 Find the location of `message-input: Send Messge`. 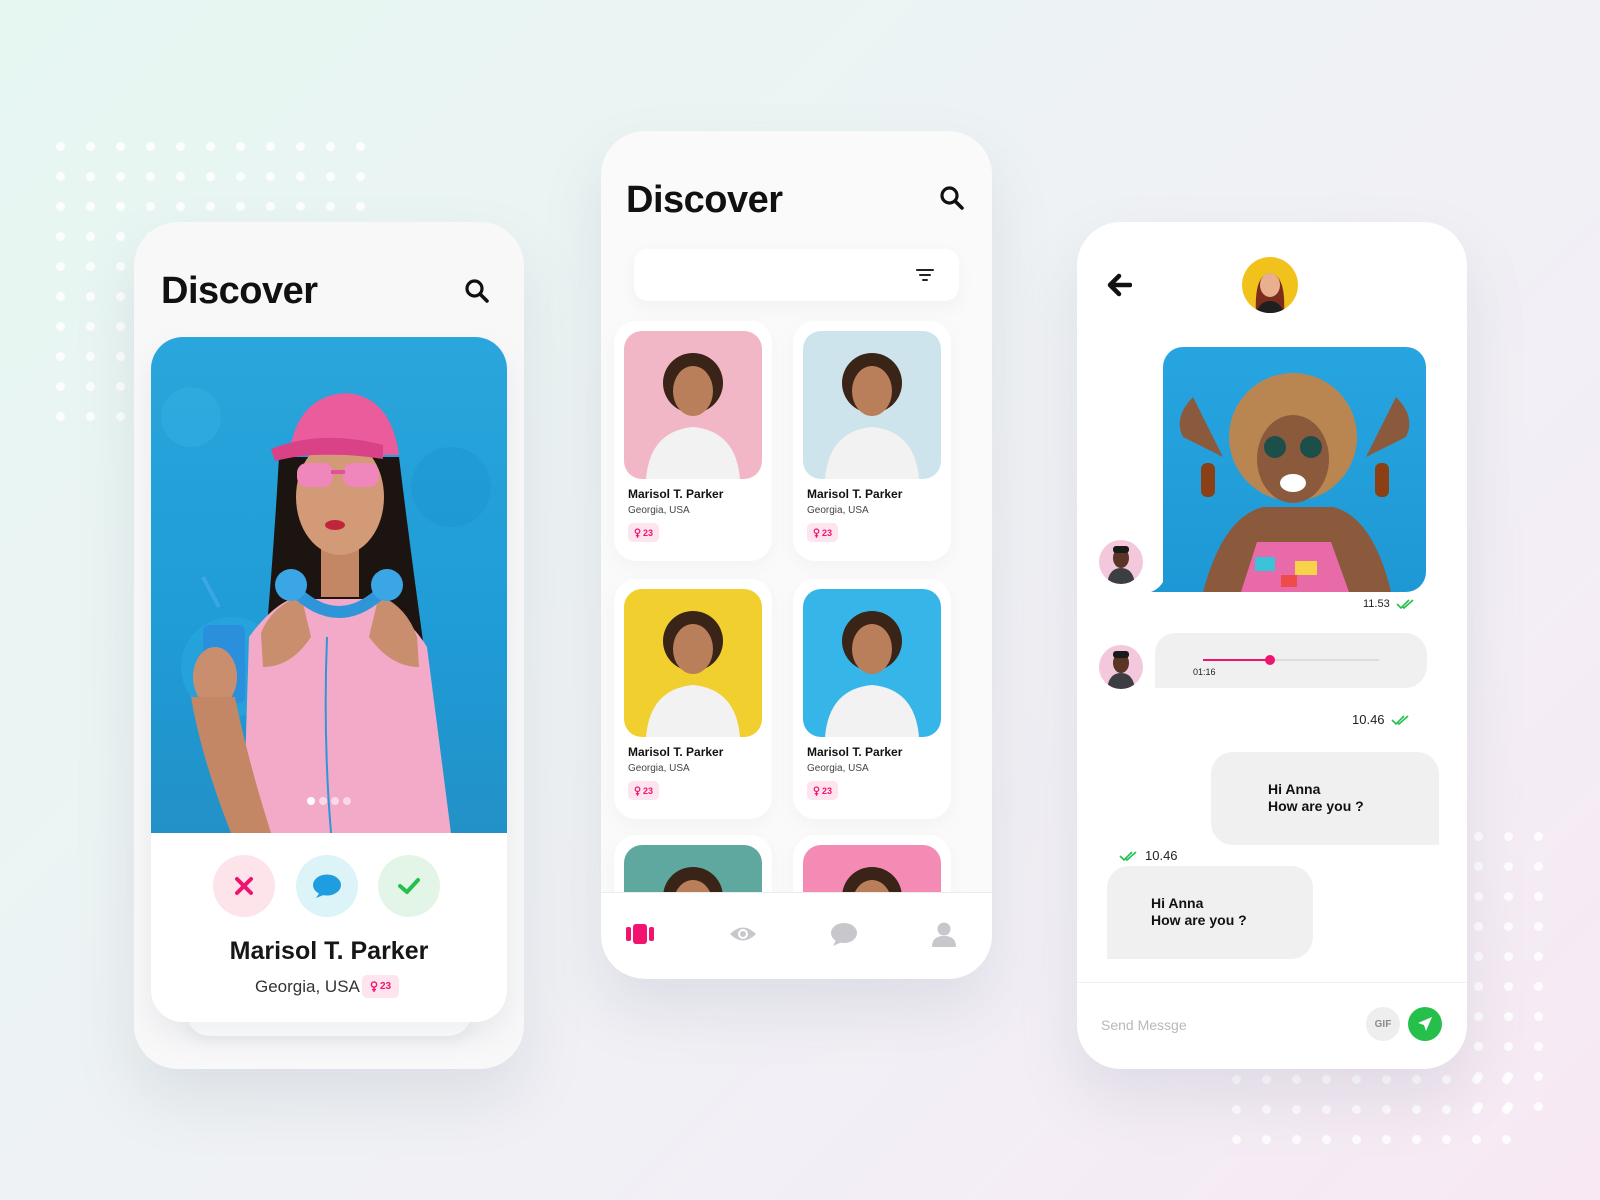

message-input: Send Messge is located at coordinates (1144, 1025).